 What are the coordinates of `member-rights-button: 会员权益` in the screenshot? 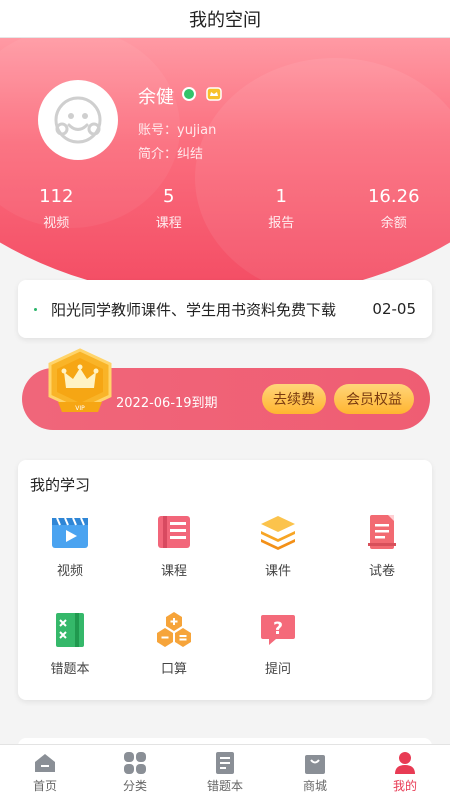 It's located at (374, 399).